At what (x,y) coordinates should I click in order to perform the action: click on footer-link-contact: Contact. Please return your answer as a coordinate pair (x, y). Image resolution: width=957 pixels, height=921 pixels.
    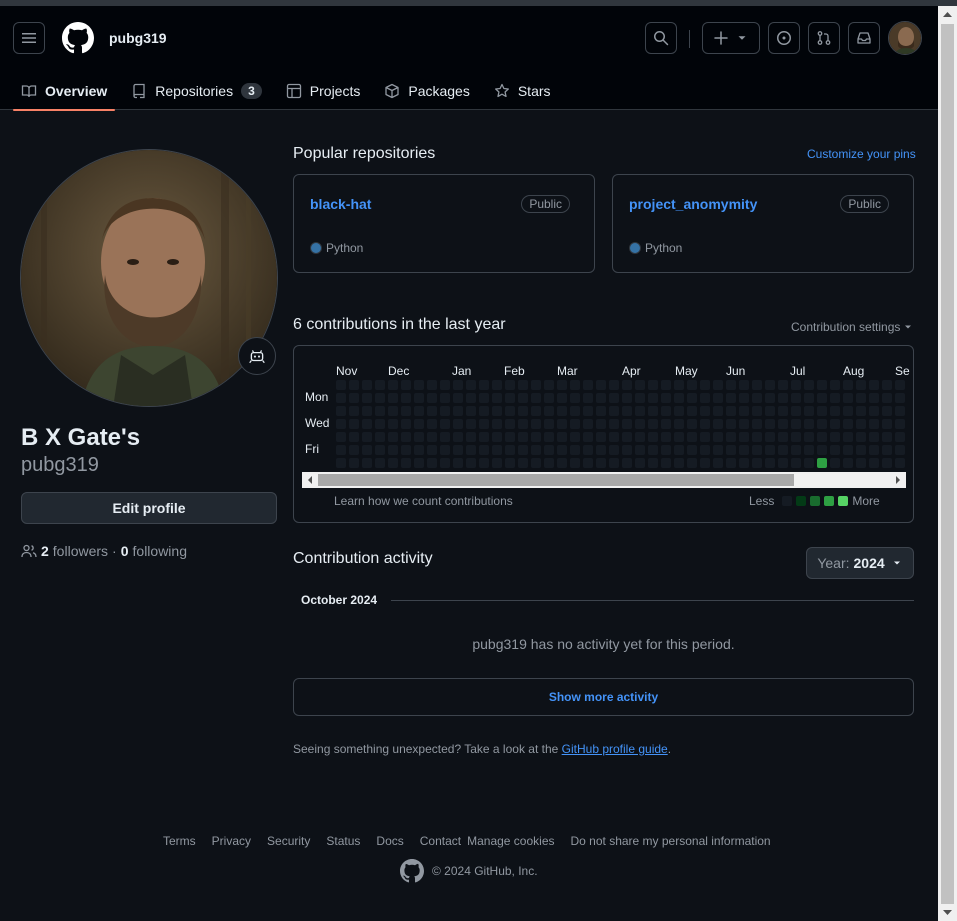
    Looking at the image, I should click on (440, 841).